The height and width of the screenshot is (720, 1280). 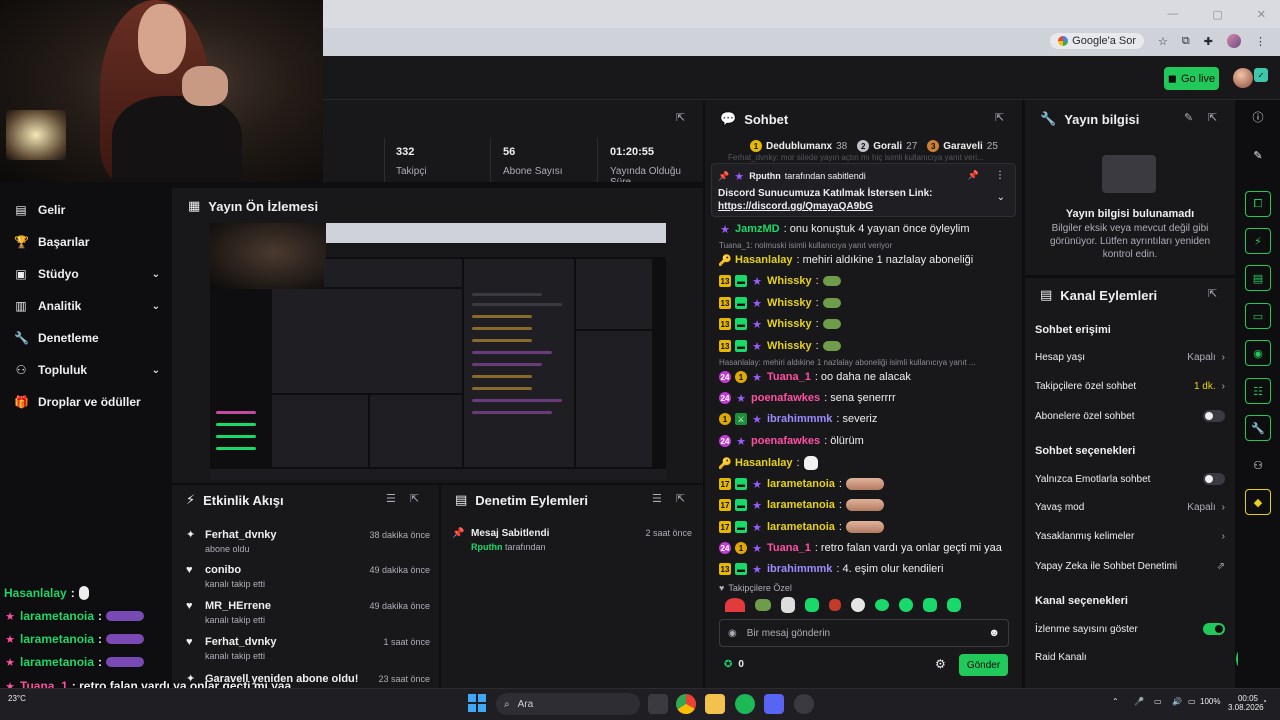 What do you see at coordinates (867, 569) in the screenshot?
I see `chat-message: 13 ▬ ★ ibrahimmmk: 4. eşim olur kendileri` at bounding box center [867, 569].